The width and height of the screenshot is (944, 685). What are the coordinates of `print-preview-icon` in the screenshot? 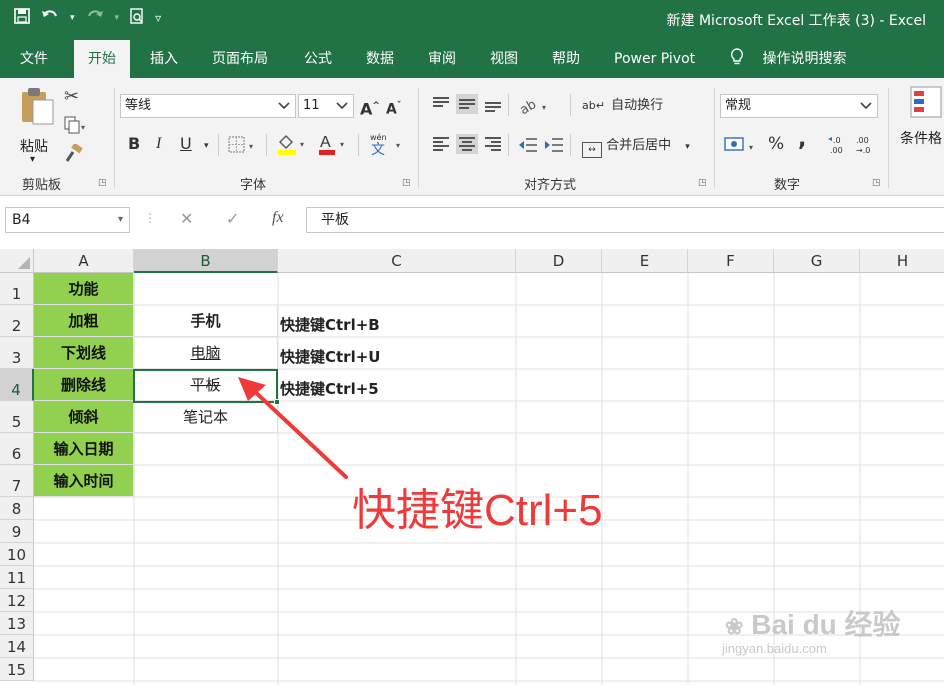 It's located at (137, 18).